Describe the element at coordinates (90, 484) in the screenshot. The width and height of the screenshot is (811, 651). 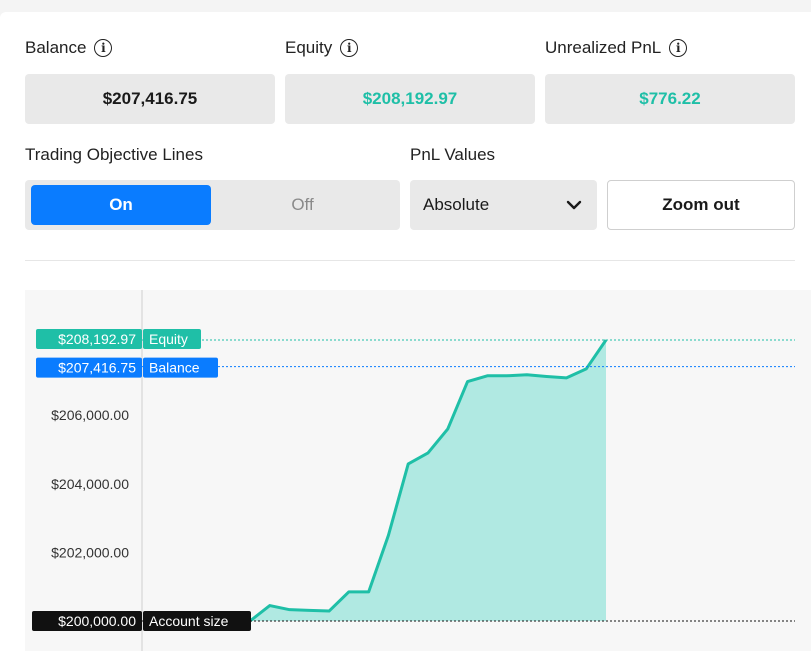
I see `y-tick-label: $204,000.00` at that location.